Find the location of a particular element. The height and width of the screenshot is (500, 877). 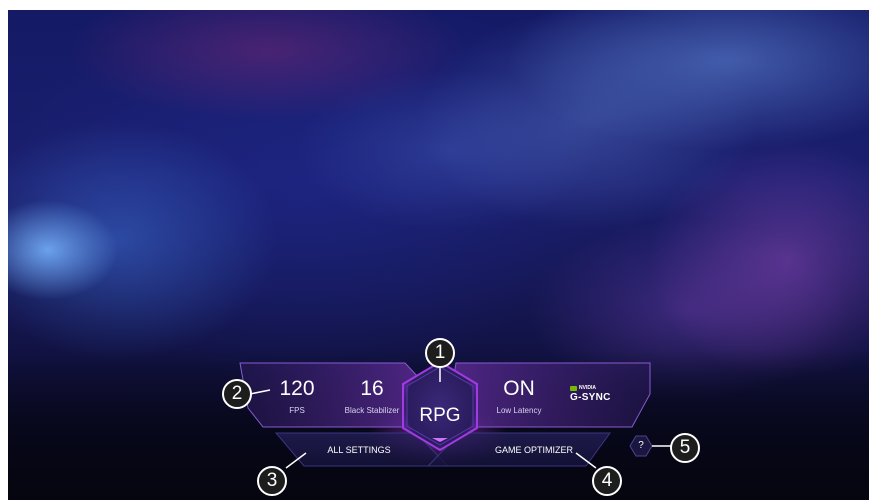

fps-value: 120 is located at coordinates (297, 388).